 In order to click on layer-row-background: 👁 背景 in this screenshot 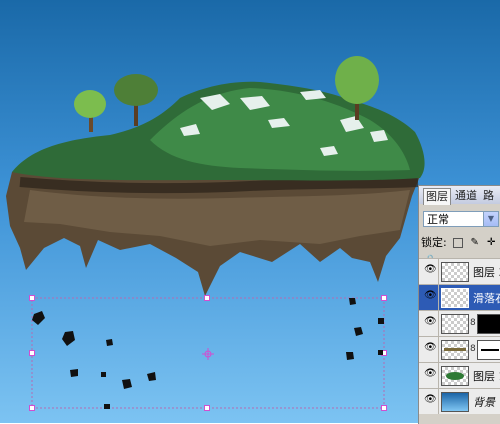, I will do `click(459, 401)`.